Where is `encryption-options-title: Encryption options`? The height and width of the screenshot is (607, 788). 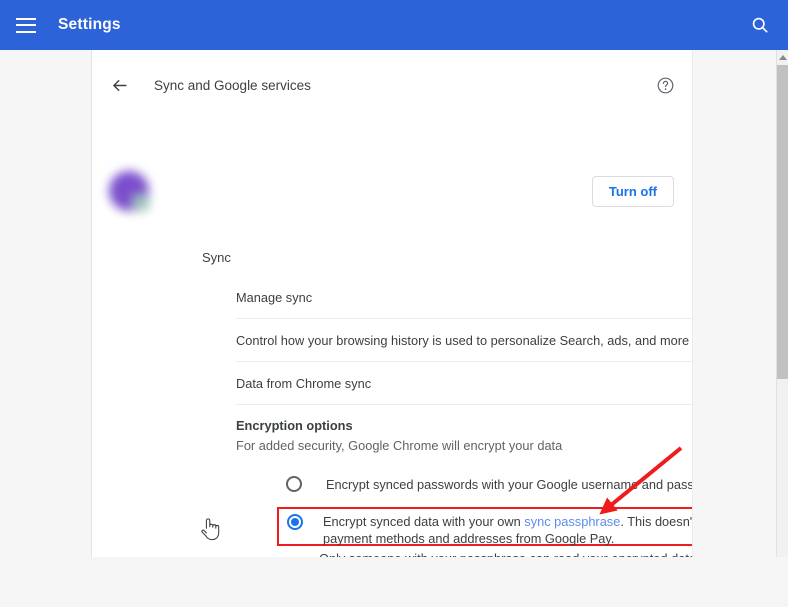 encryption-options-title: Encryption options is located at coordinates (294, 425).